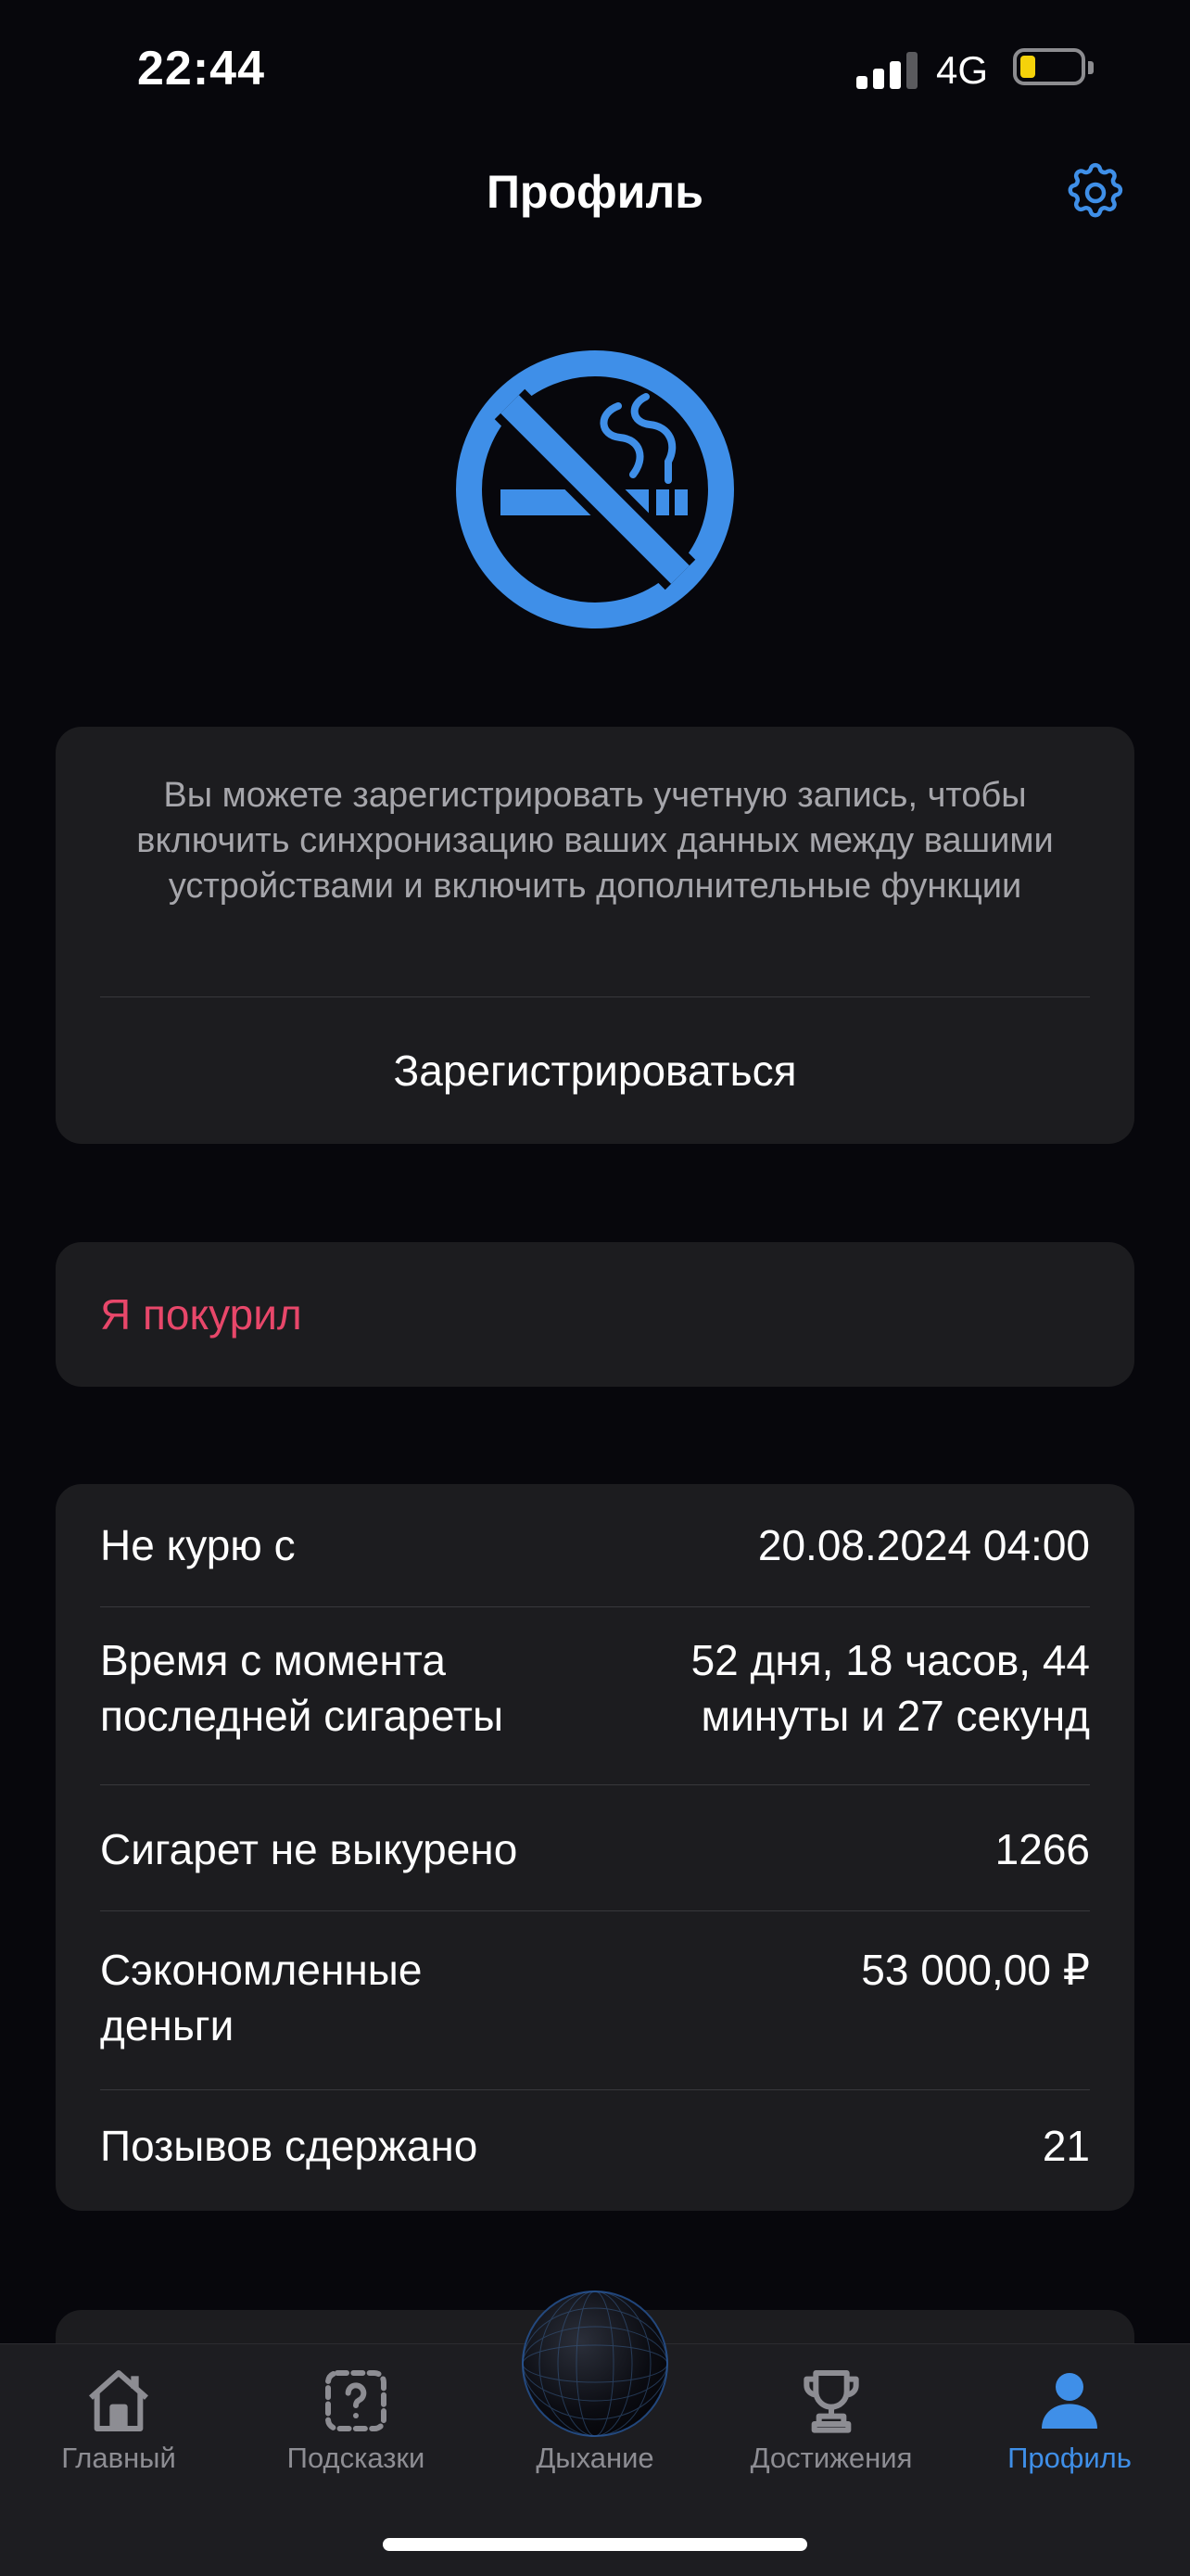 The height and width of the screenshot is (2576, 1190). I want to click on battery-tip, so click(1091, 67).